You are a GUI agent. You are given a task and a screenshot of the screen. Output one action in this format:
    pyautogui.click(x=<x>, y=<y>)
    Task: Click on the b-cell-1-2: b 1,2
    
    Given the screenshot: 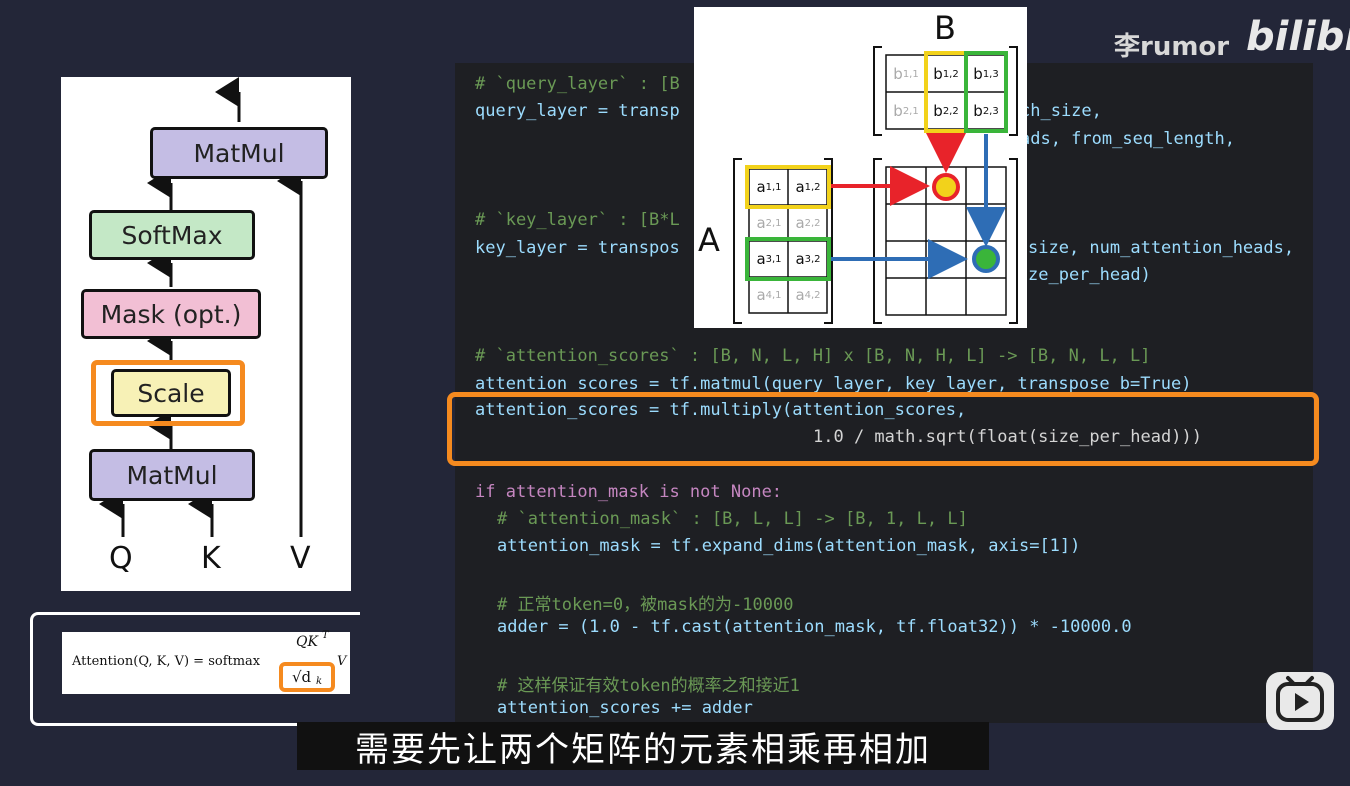 What is the action you would take?
    pyautogui.click(x=946, y=74)
    